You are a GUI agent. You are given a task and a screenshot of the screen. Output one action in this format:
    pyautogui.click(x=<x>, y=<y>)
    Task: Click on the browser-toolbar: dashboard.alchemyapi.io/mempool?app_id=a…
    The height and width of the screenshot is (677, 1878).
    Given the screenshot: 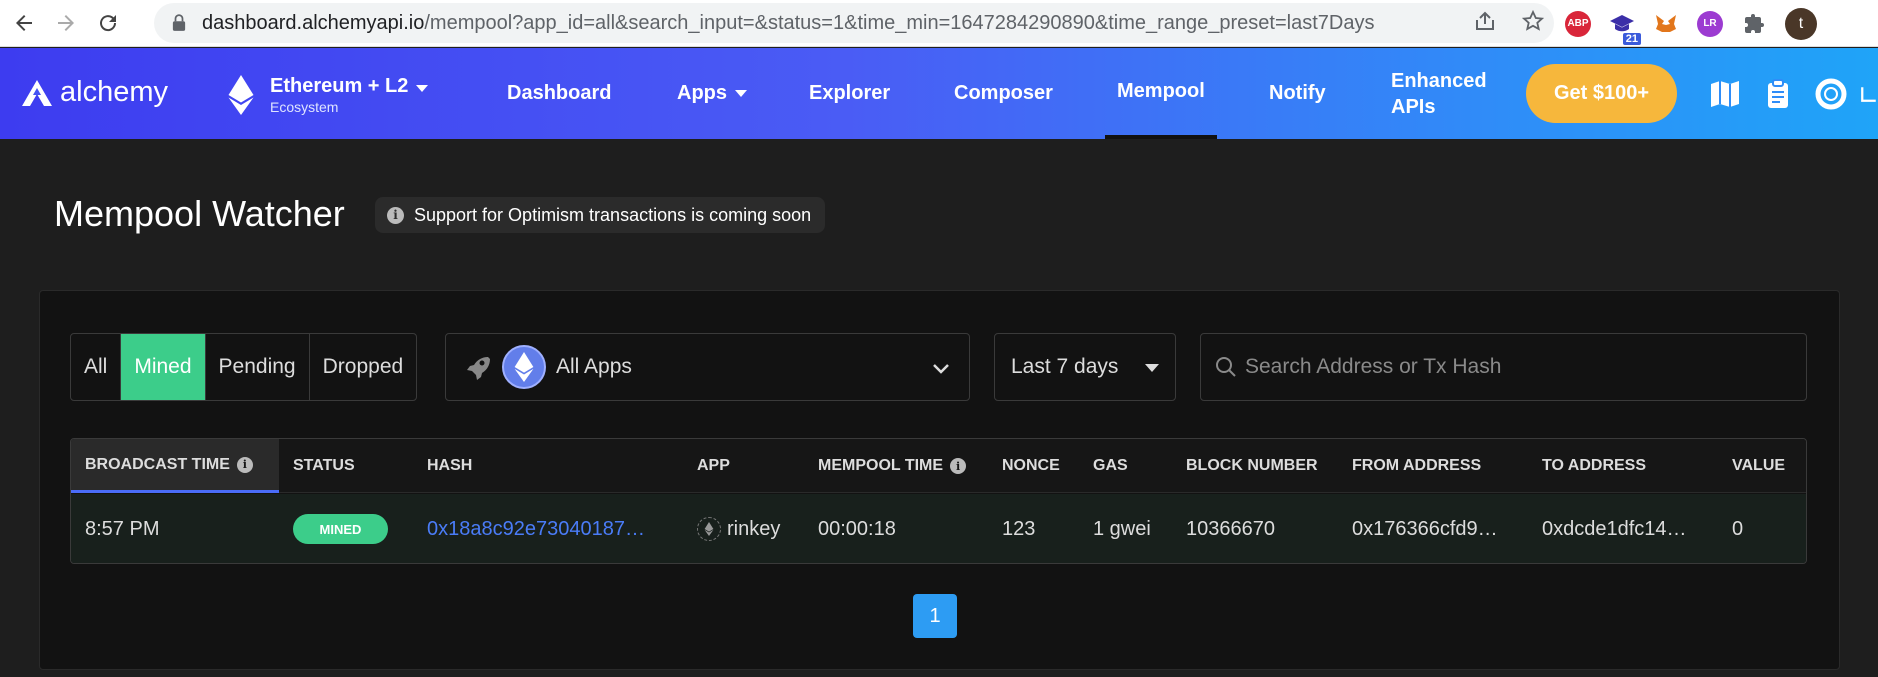 What is the action you would take?
    pyautogui.click(x=939, y=23)
    